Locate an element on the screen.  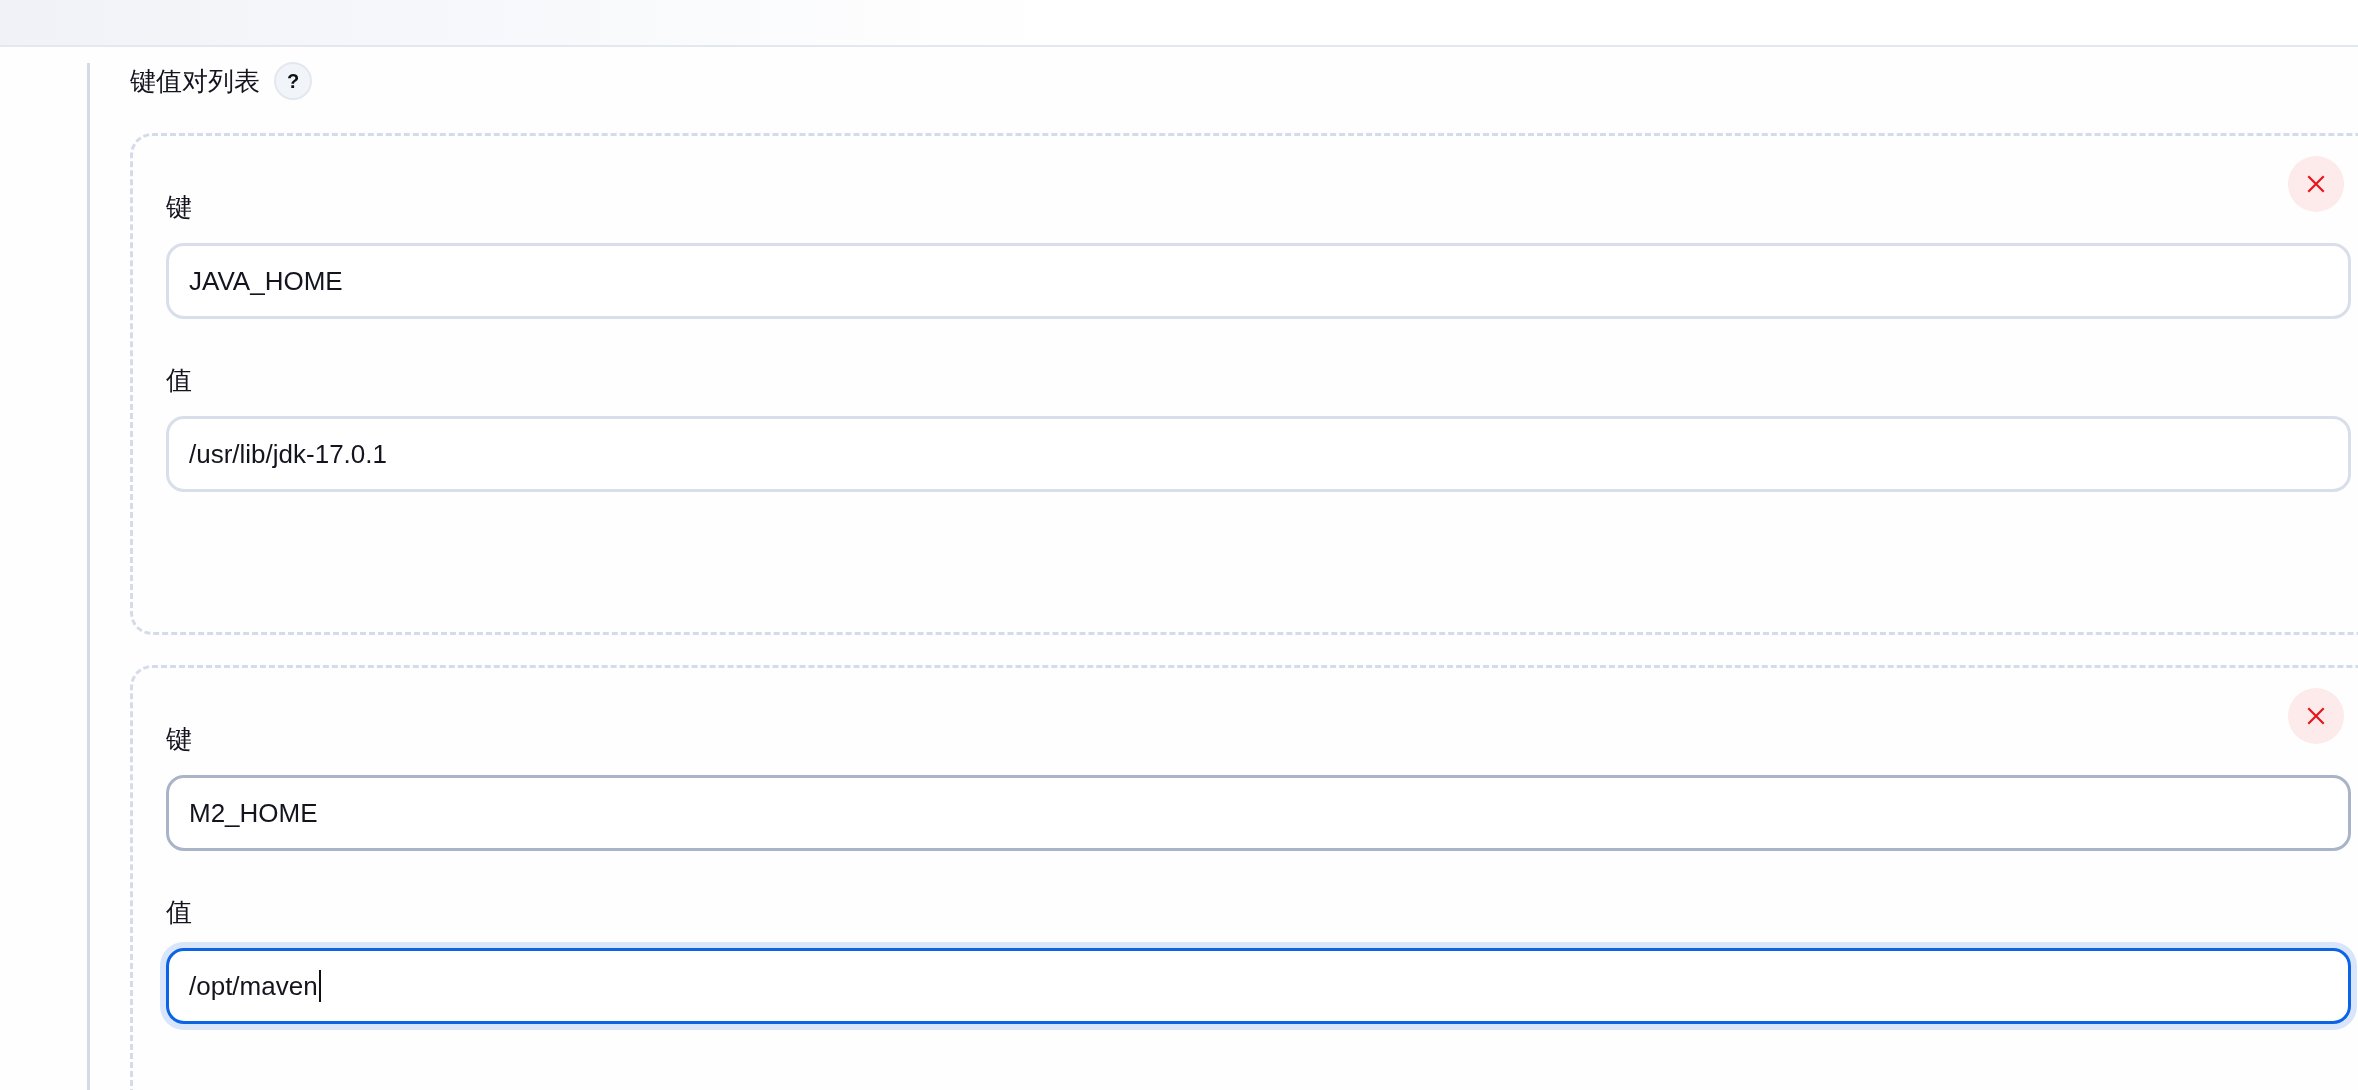
text-cursor is located at coordinates (319, 986).